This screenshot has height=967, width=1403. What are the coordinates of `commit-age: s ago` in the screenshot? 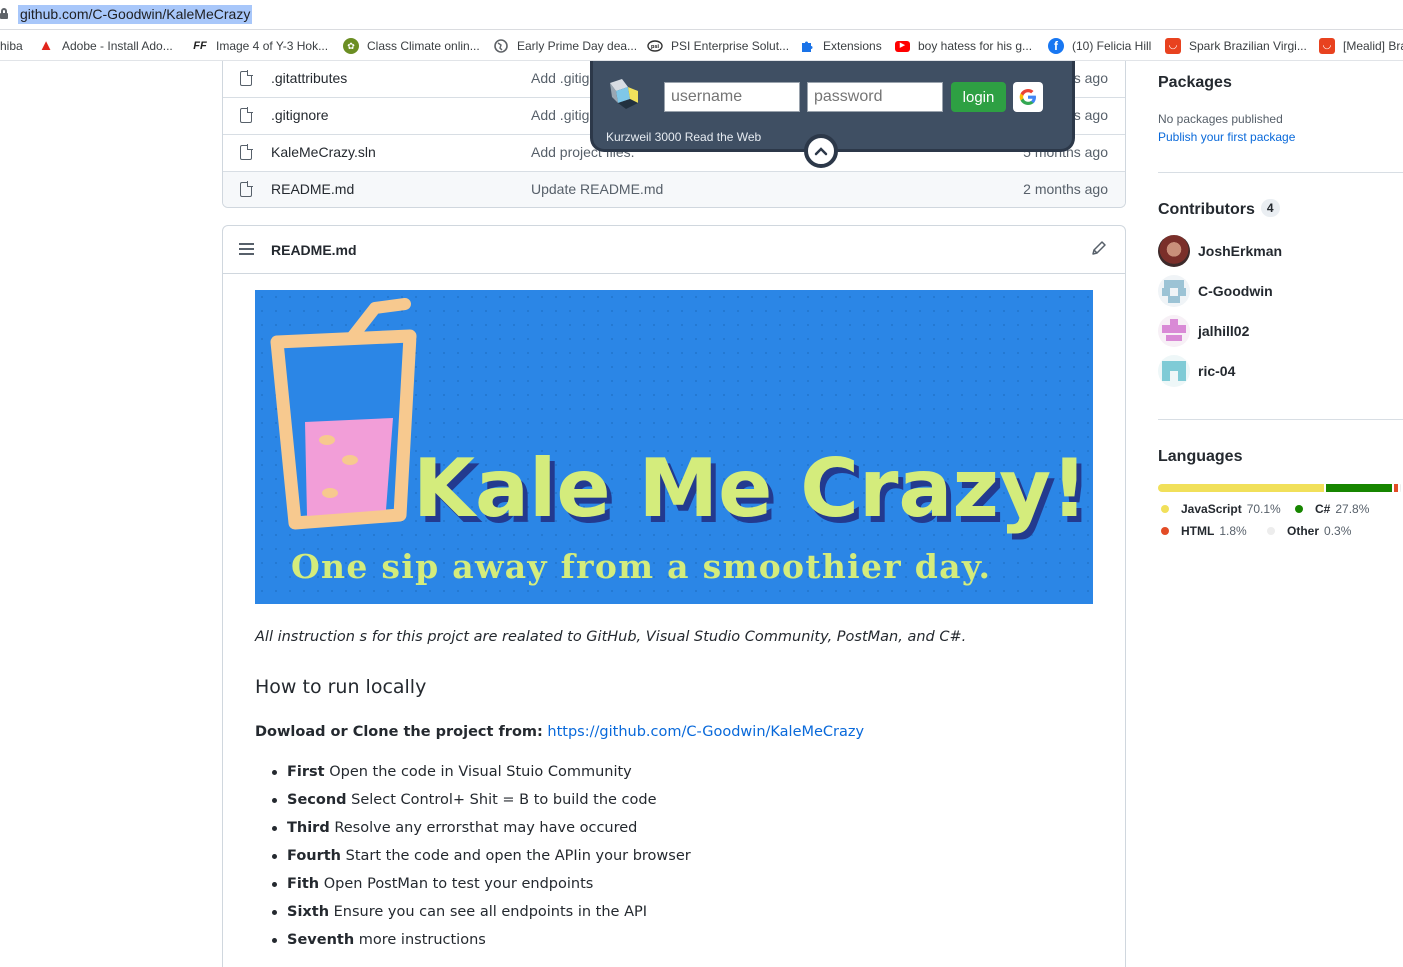 It's located at (1090, 78).